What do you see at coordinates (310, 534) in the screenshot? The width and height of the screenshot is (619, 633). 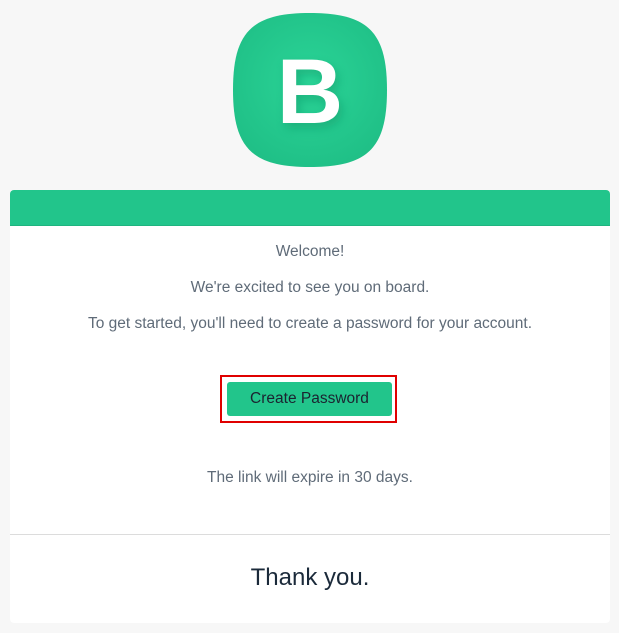 I see `divider` at bounding box center [310, 534].